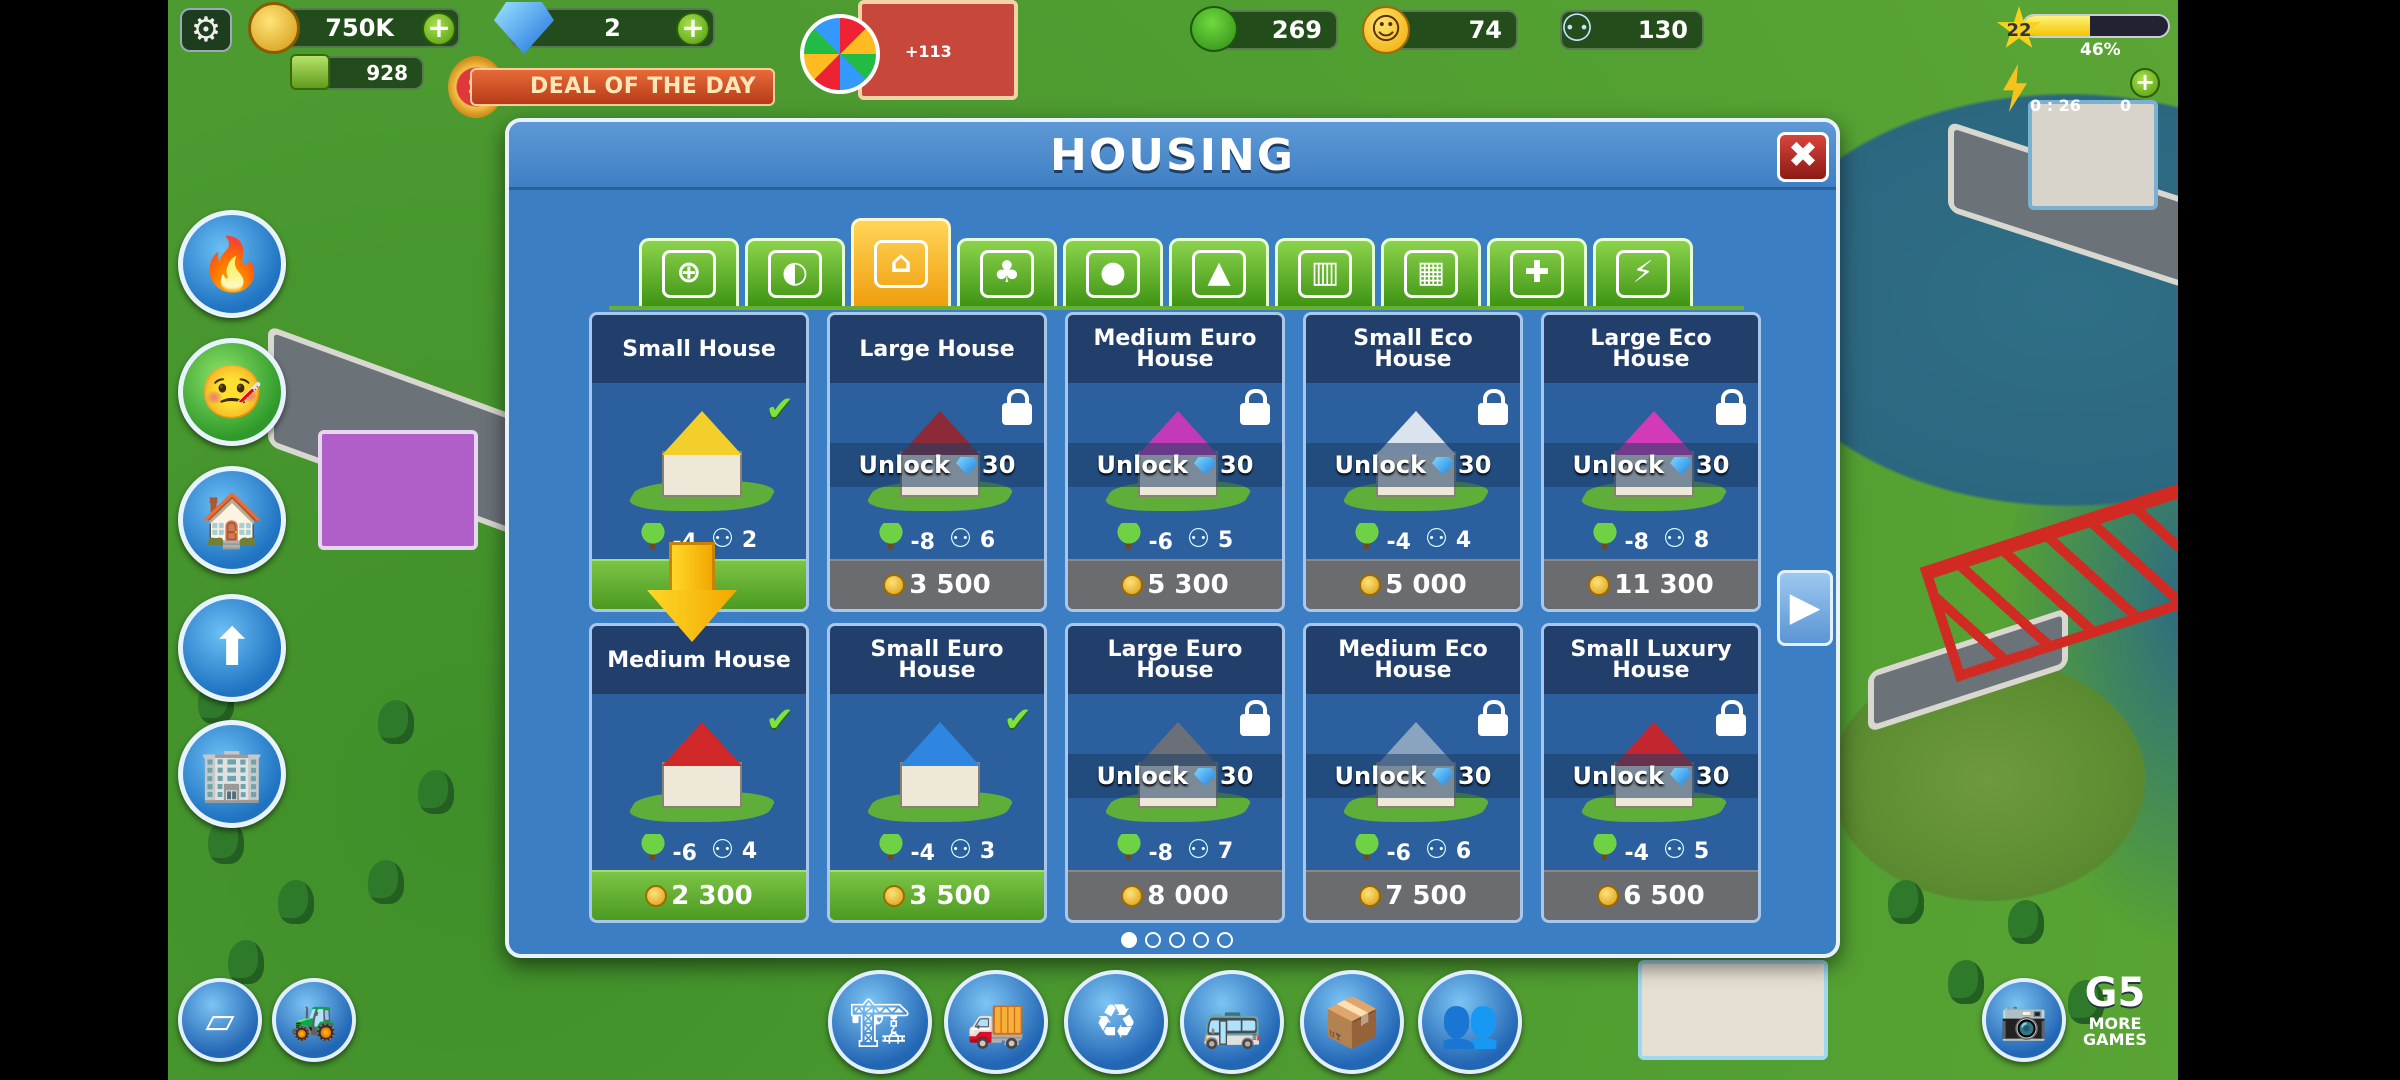  What do you see at coordinates (996, 1022) in the screenshot?
I see `delivery-truck-button: 🚚` at bounding box center [996, 1022].